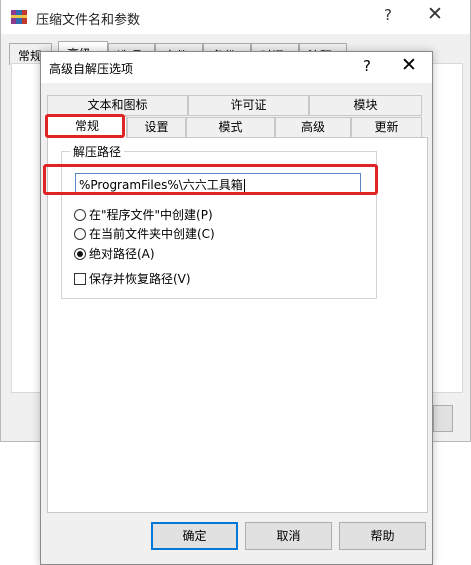  Describe the element at coordinates (122, 254) in the screenshot. I see `option-label-absolute: 绝对路径(A)` at that location.